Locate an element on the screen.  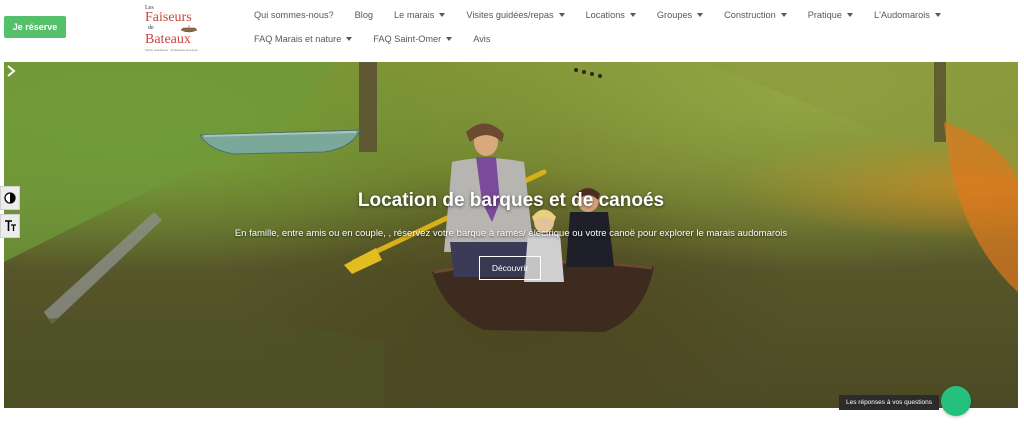
contrast-button is located at coordinates (10, 198).